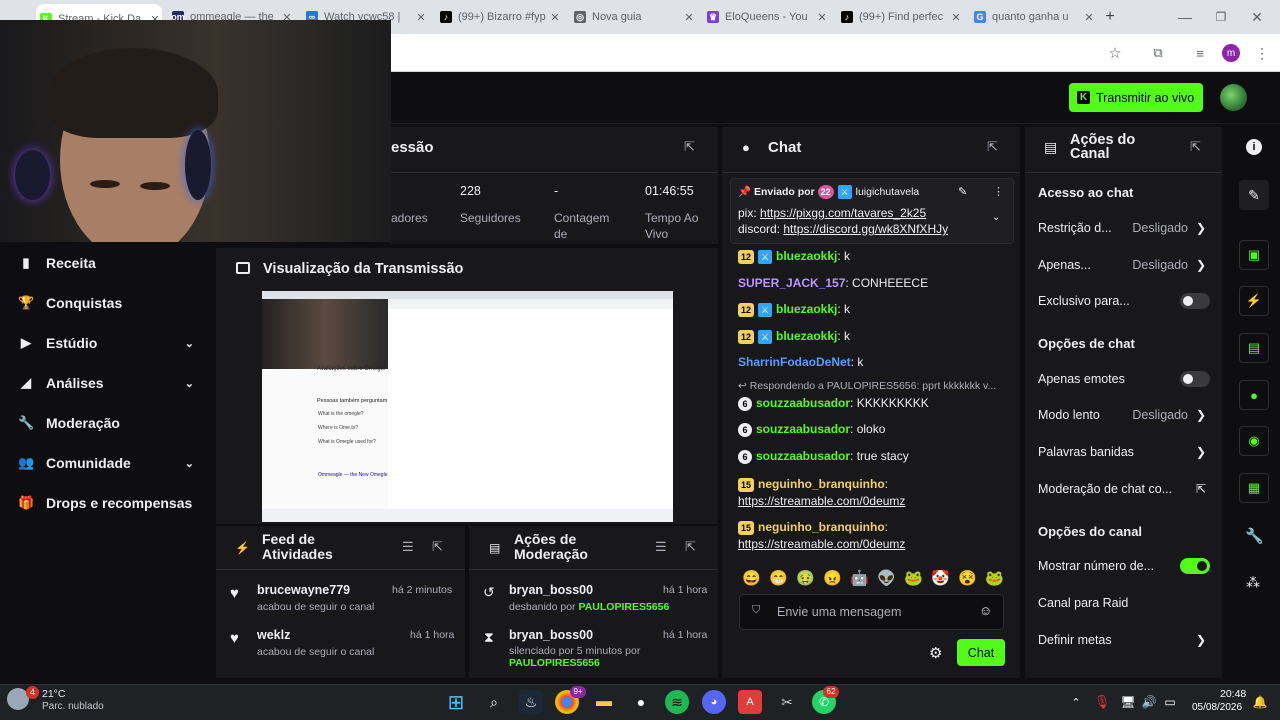 Image resolution: width=1280 pixels, height=720 pixels. What do you see at coordinates (1124, 489) in the screenshot?
I see `action-row: Moderação de chat co... ⇱` at bounding box center [1124, 489].